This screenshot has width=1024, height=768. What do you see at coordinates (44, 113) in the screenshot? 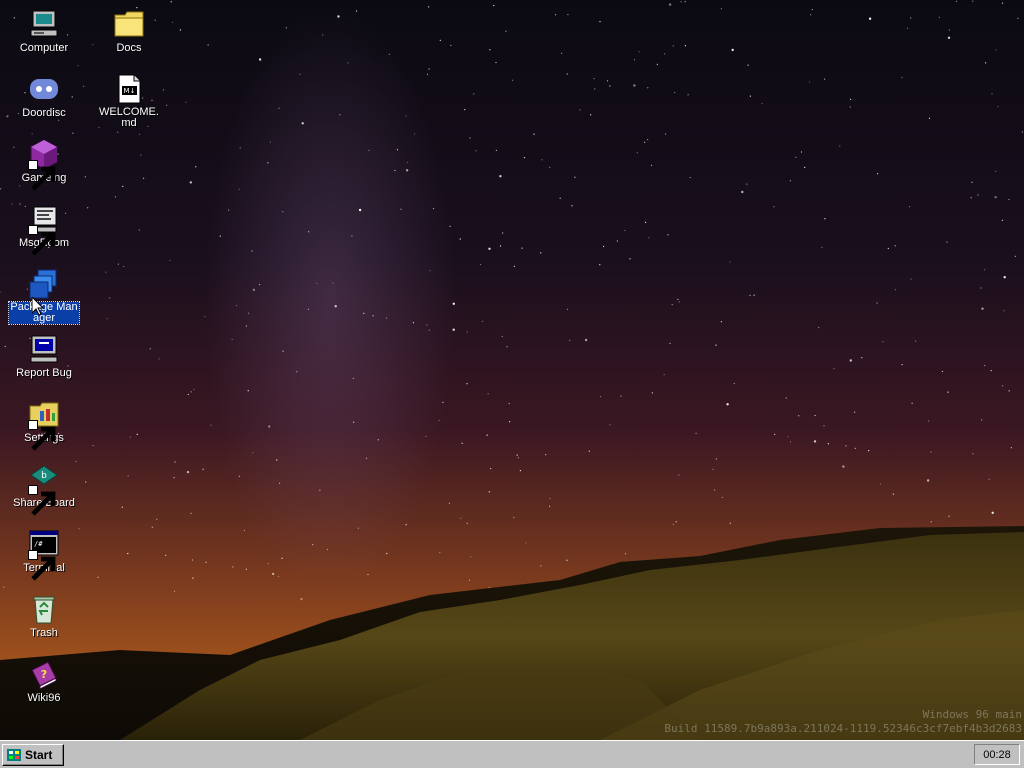
I see `desktop-icon-label: Doordisc` at bounding box center [44, 113].